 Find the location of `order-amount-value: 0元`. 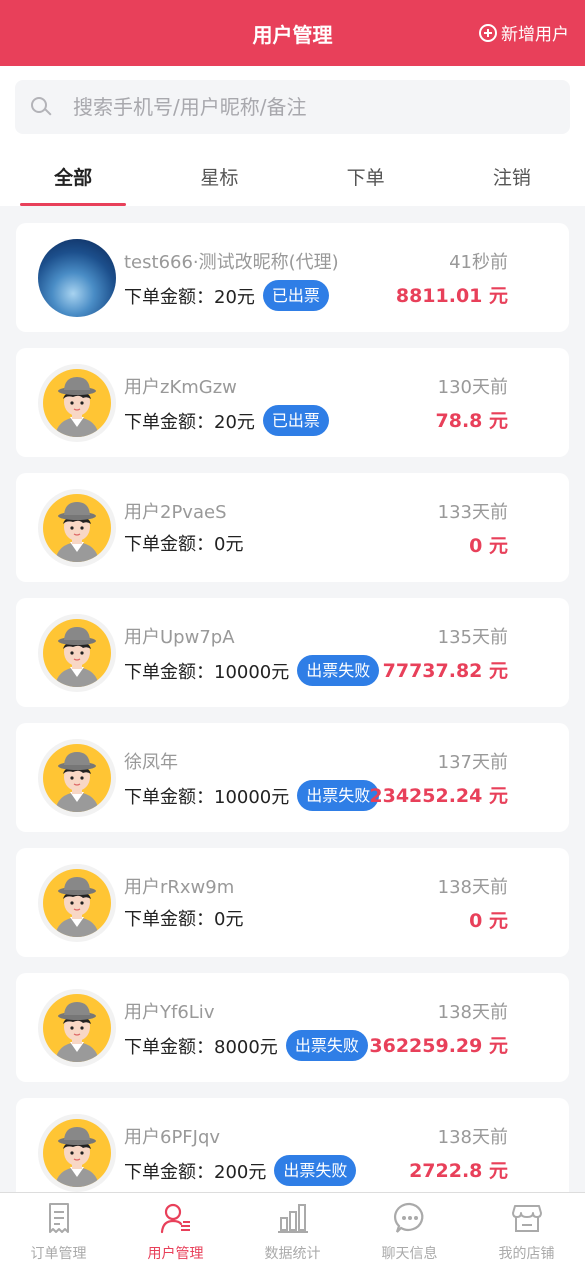

order-amount-value: 0元 is located at coordinates (229, 544).